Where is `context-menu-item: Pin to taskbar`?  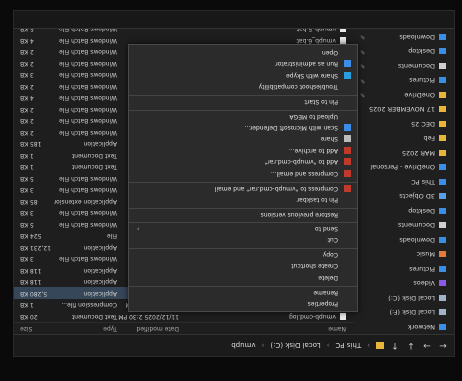 context-menu-item: Pin to taskbar is located at coordinates (243, 200).